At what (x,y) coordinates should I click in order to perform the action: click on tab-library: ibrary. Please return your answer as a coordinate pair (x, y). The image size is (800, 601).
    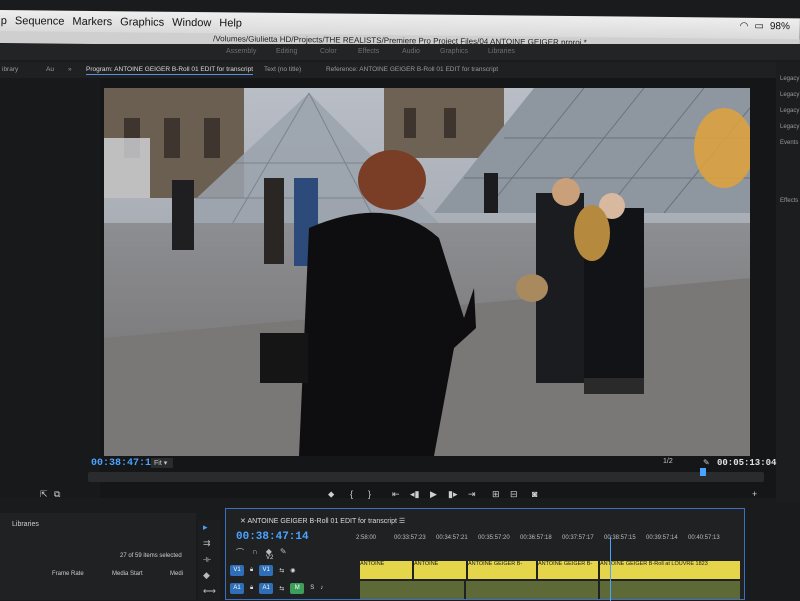
    Looking at the image, I should click on (10, 69).